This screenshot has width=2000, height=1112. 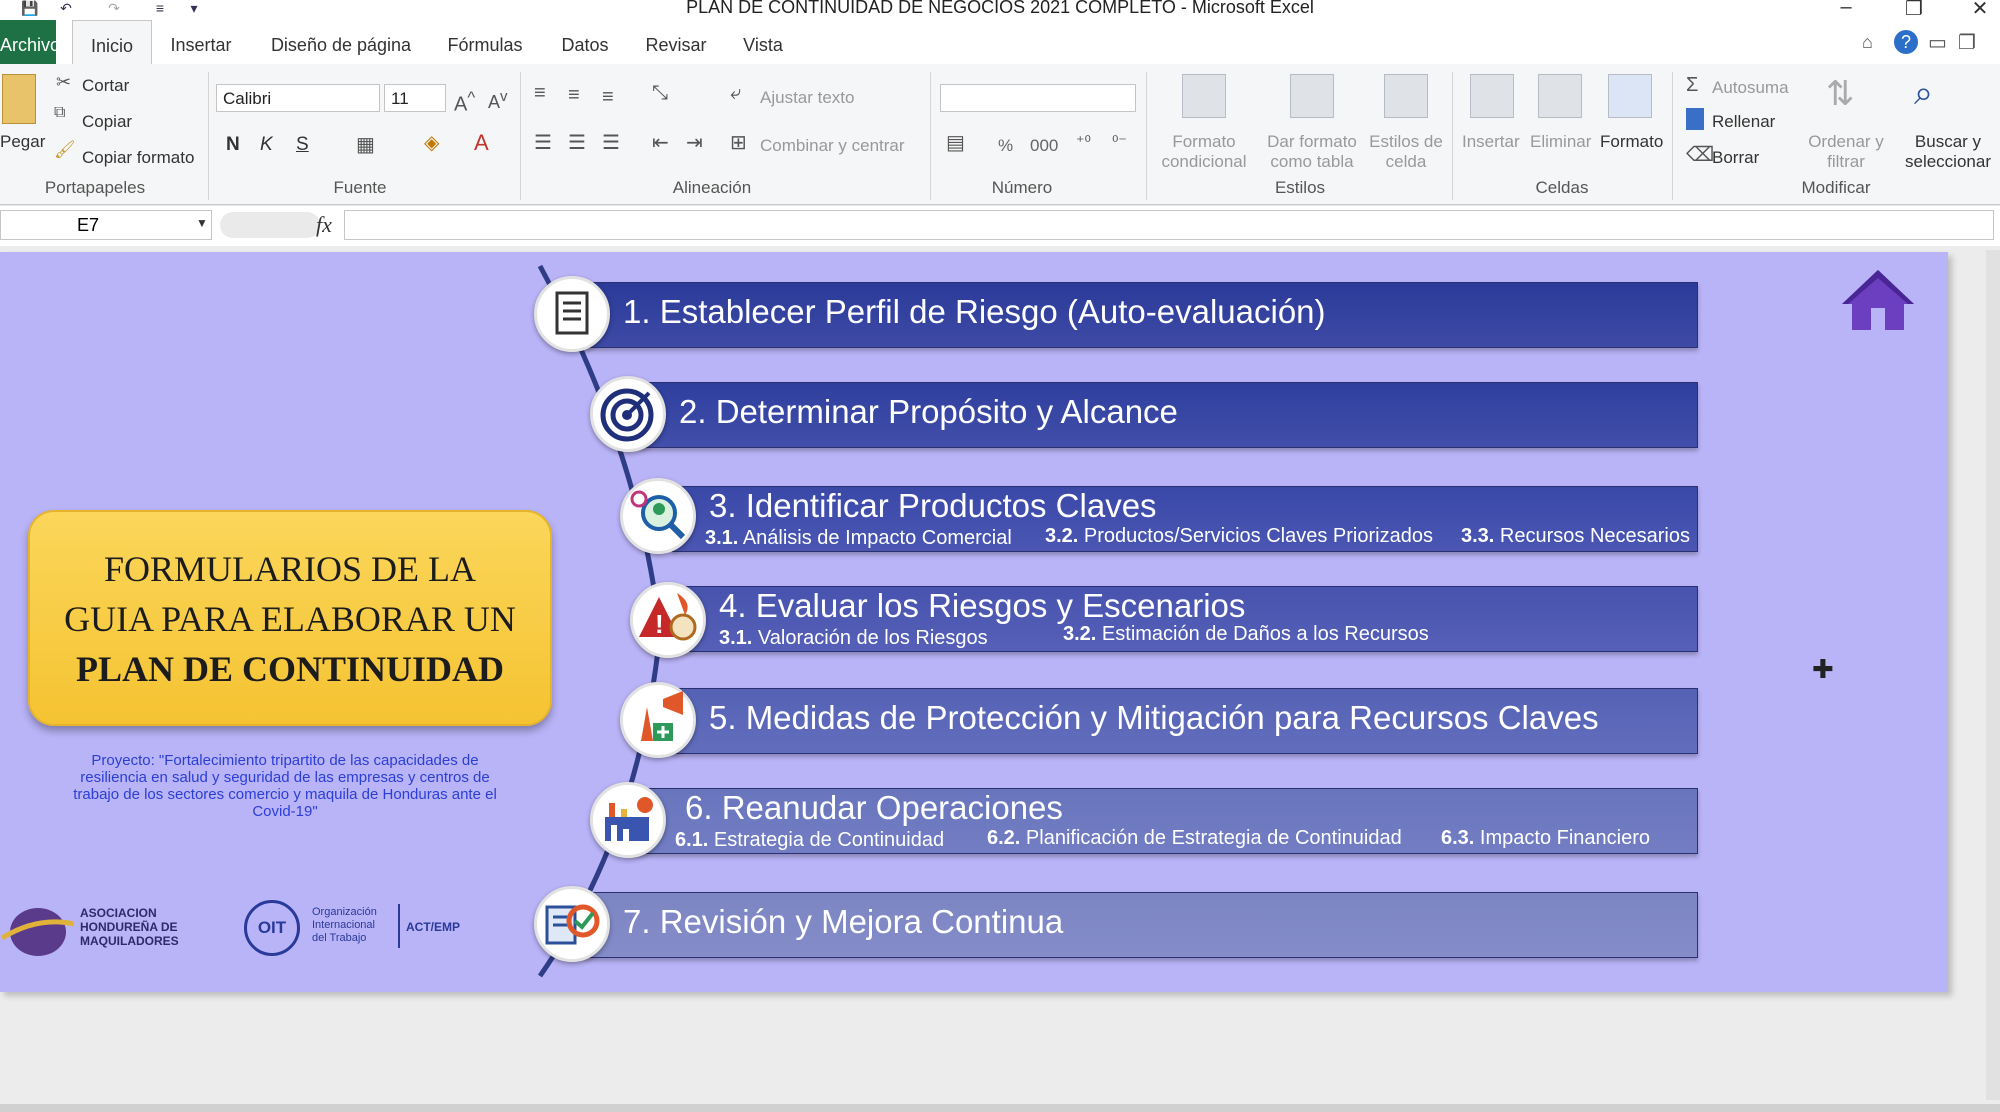 I want to click on merge-center-icon: ⊞, so click(x=738, y=142).